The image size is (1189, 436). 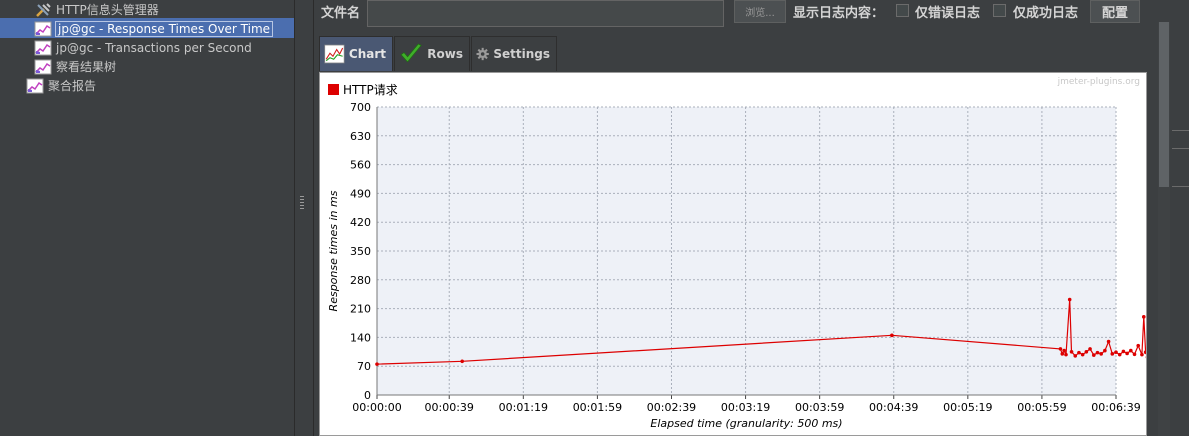 I want to click on y-tick-label: 70, so click(x=364, y=366).